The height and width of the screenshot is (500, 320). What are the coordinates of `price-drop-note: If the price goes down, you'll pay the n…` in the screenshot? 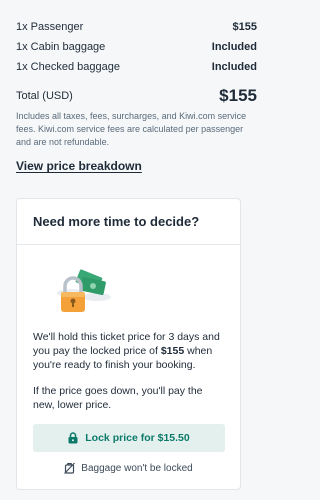 It's located at (118, 398).